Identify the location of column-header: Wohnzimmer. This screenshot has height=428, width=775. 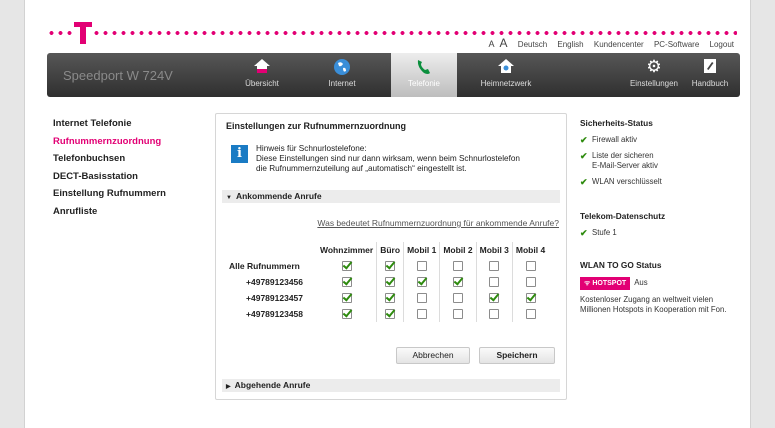
(347, 250).